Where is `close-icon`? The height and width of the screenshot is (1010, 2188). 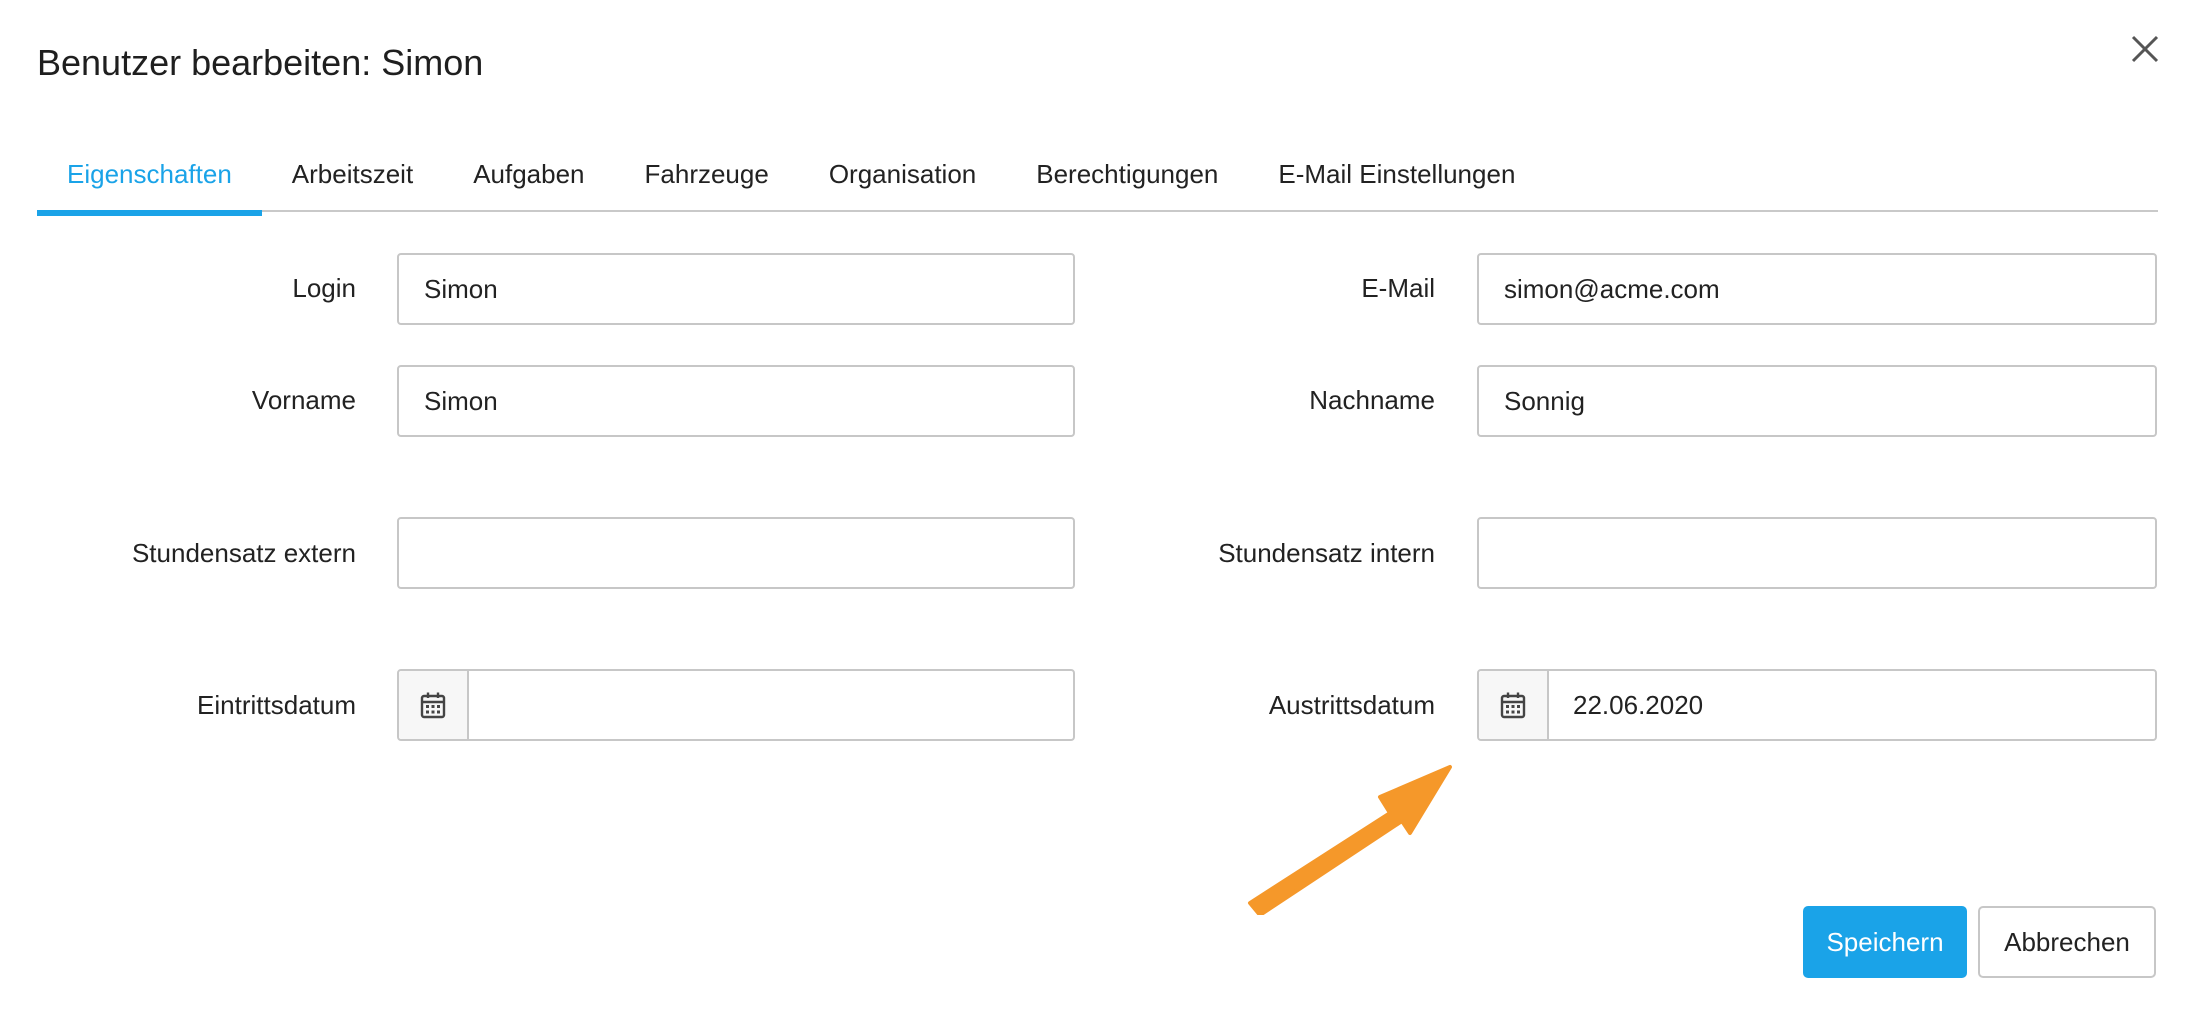 close-icon is located at coordinates (2145, 49).